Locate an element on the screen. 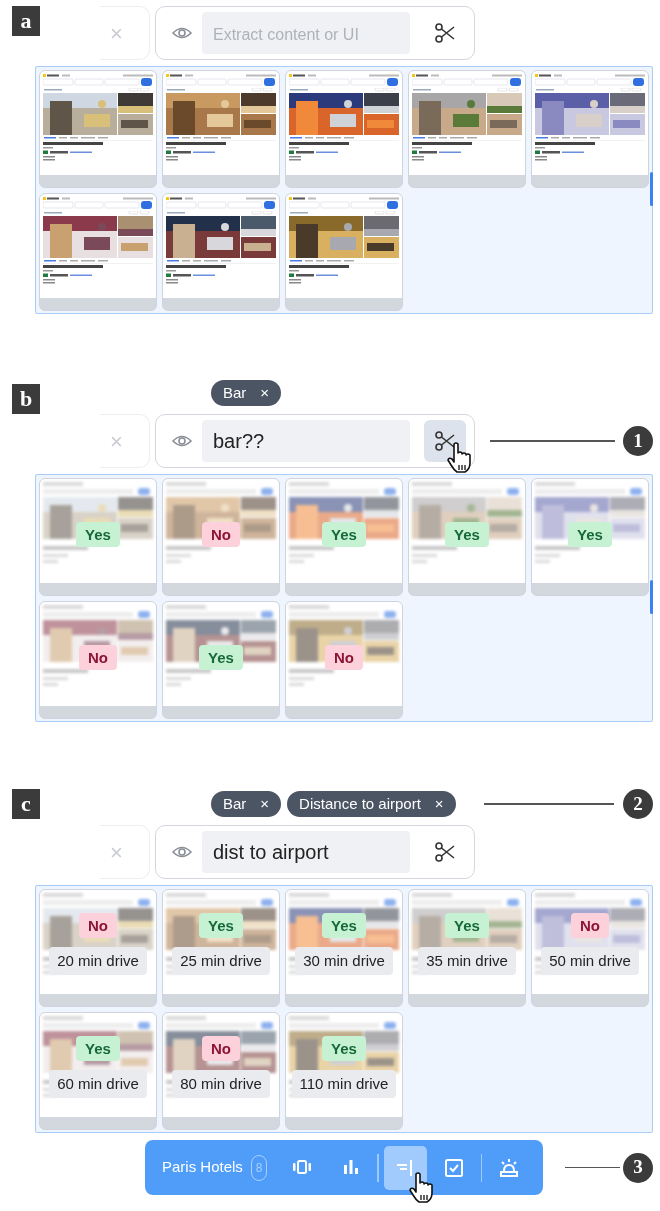  collection-title: Paris Hotels is located at coordinates (202, 1167).